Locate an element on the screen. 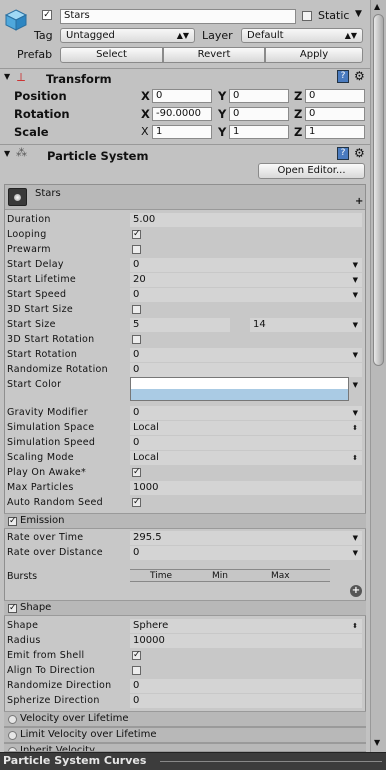 The width and height of the screenshot is (386, 770). start-delay-row: Start Delay 0 ▼ is located at coordinates (183, 265).